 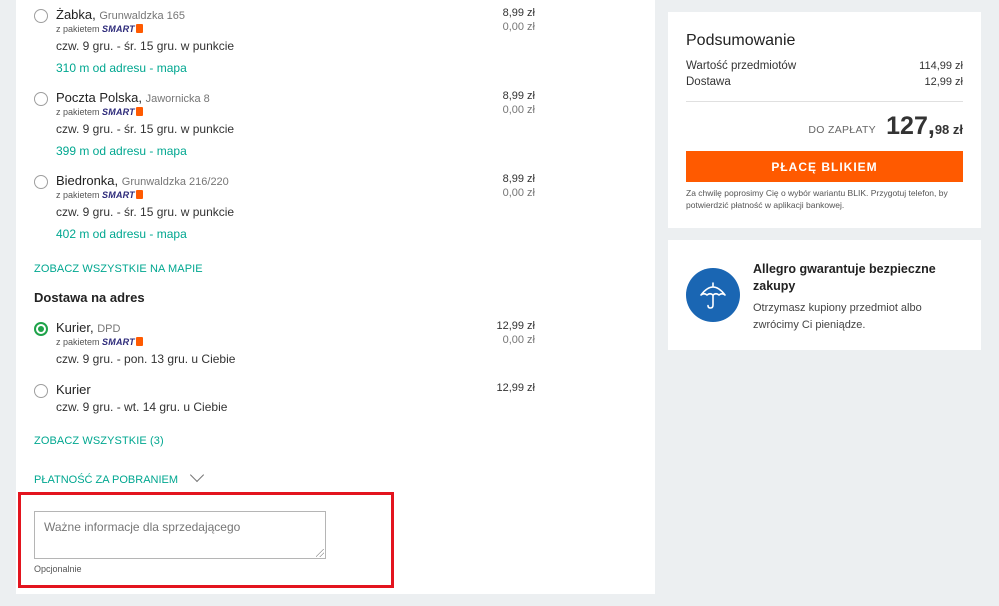 I want to click on option-address: Grunwaldzka 216/220, so click(x=175, y=182).